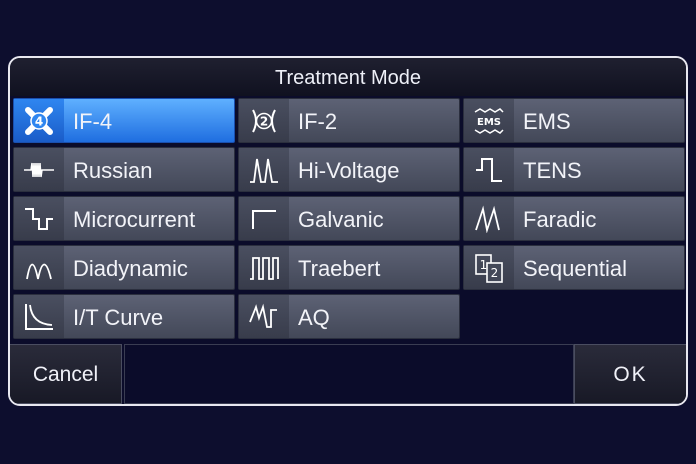  Describe the element at coordinates (489, 218) in the screenshot. I see `faradic-icon` at that location.